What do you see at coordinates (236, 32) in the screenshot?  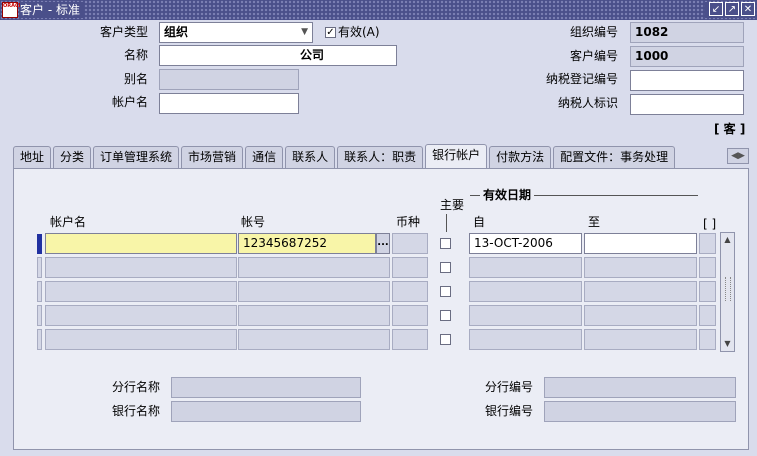 I see `cust-type-select: 组织 ▼` at bounding box center [236, 32].